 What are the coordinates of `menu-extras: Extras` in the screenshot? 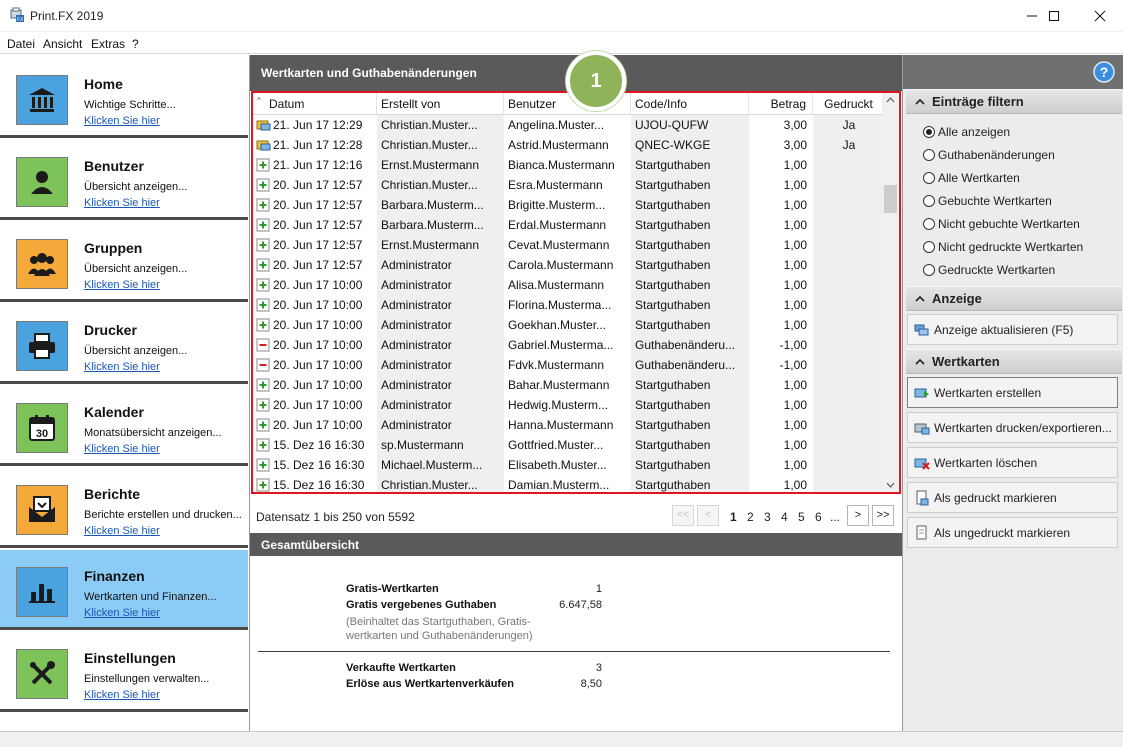 It's located at (108, 44).